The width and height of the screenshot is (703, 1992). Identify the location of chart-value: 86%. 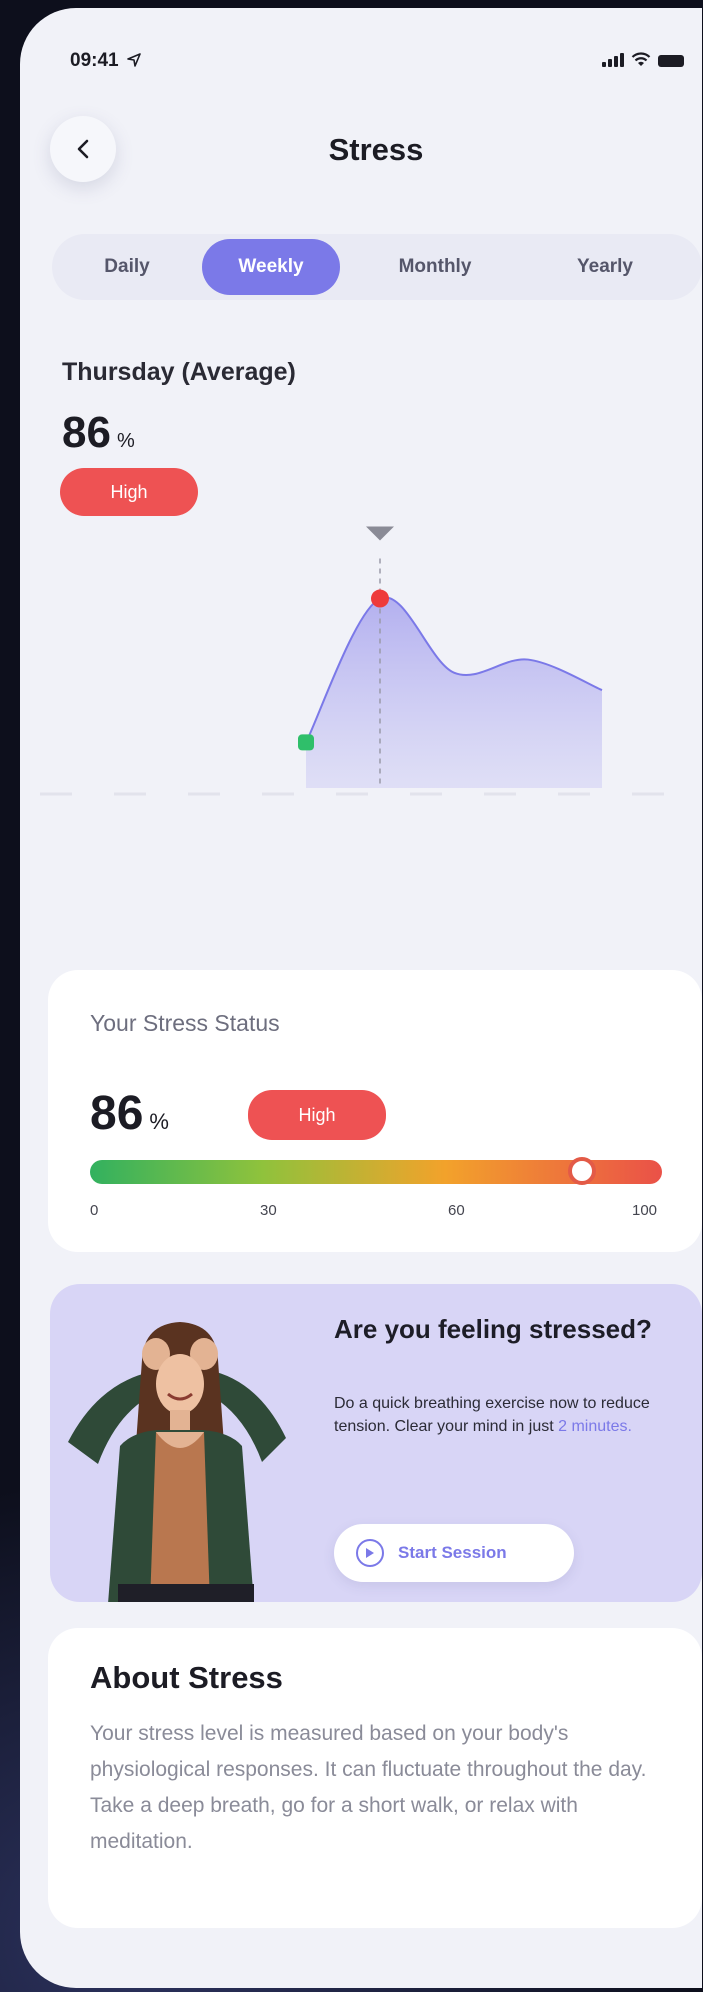
(98, 433).